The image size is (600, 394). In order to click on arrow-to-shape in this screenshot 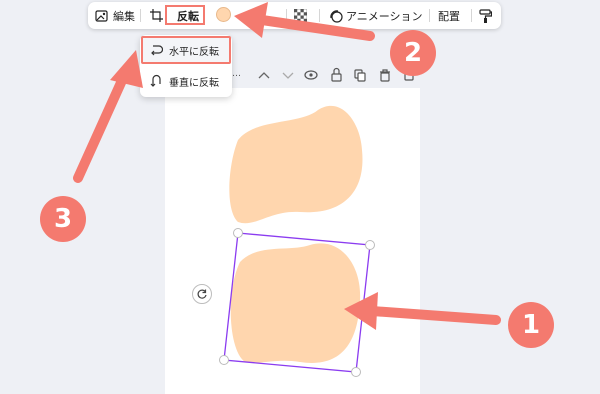, I will do `click(422, 311)`.